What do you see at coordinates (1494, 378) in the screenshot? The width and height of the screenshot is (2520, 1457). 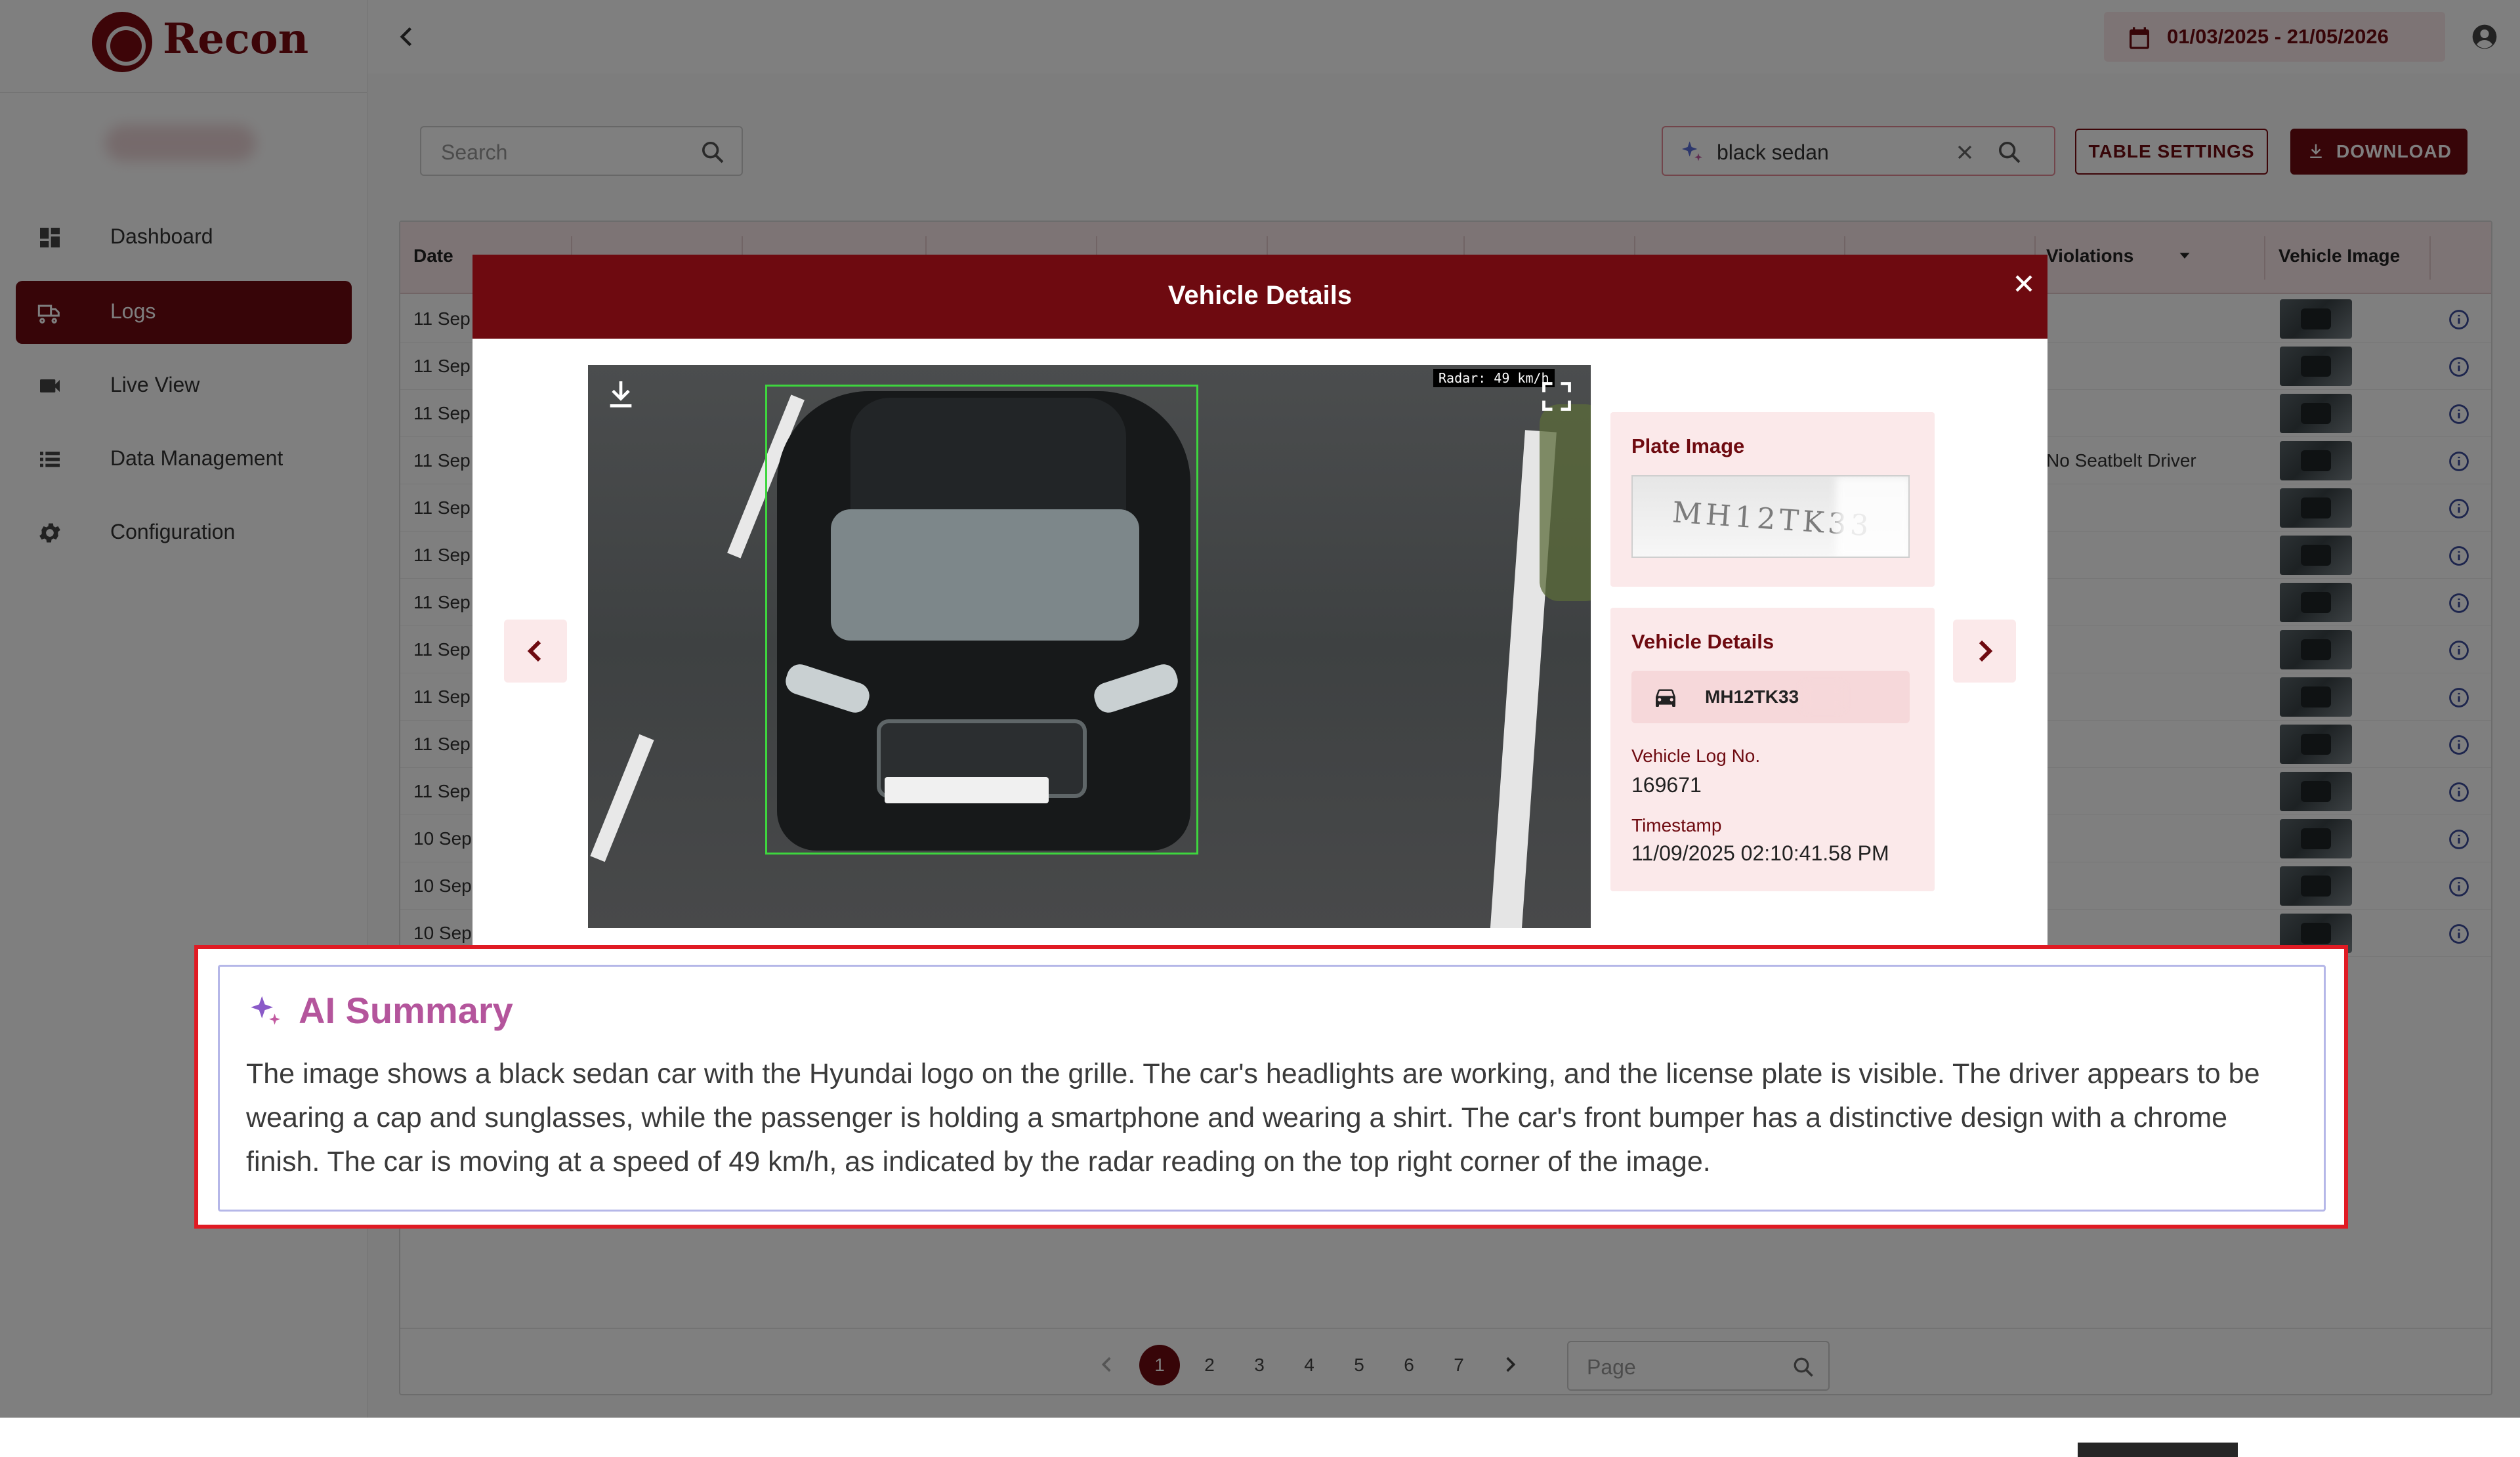 I see `radar-overlay-label: Radar: 49 km/h` at bounding box center [1494, 378].